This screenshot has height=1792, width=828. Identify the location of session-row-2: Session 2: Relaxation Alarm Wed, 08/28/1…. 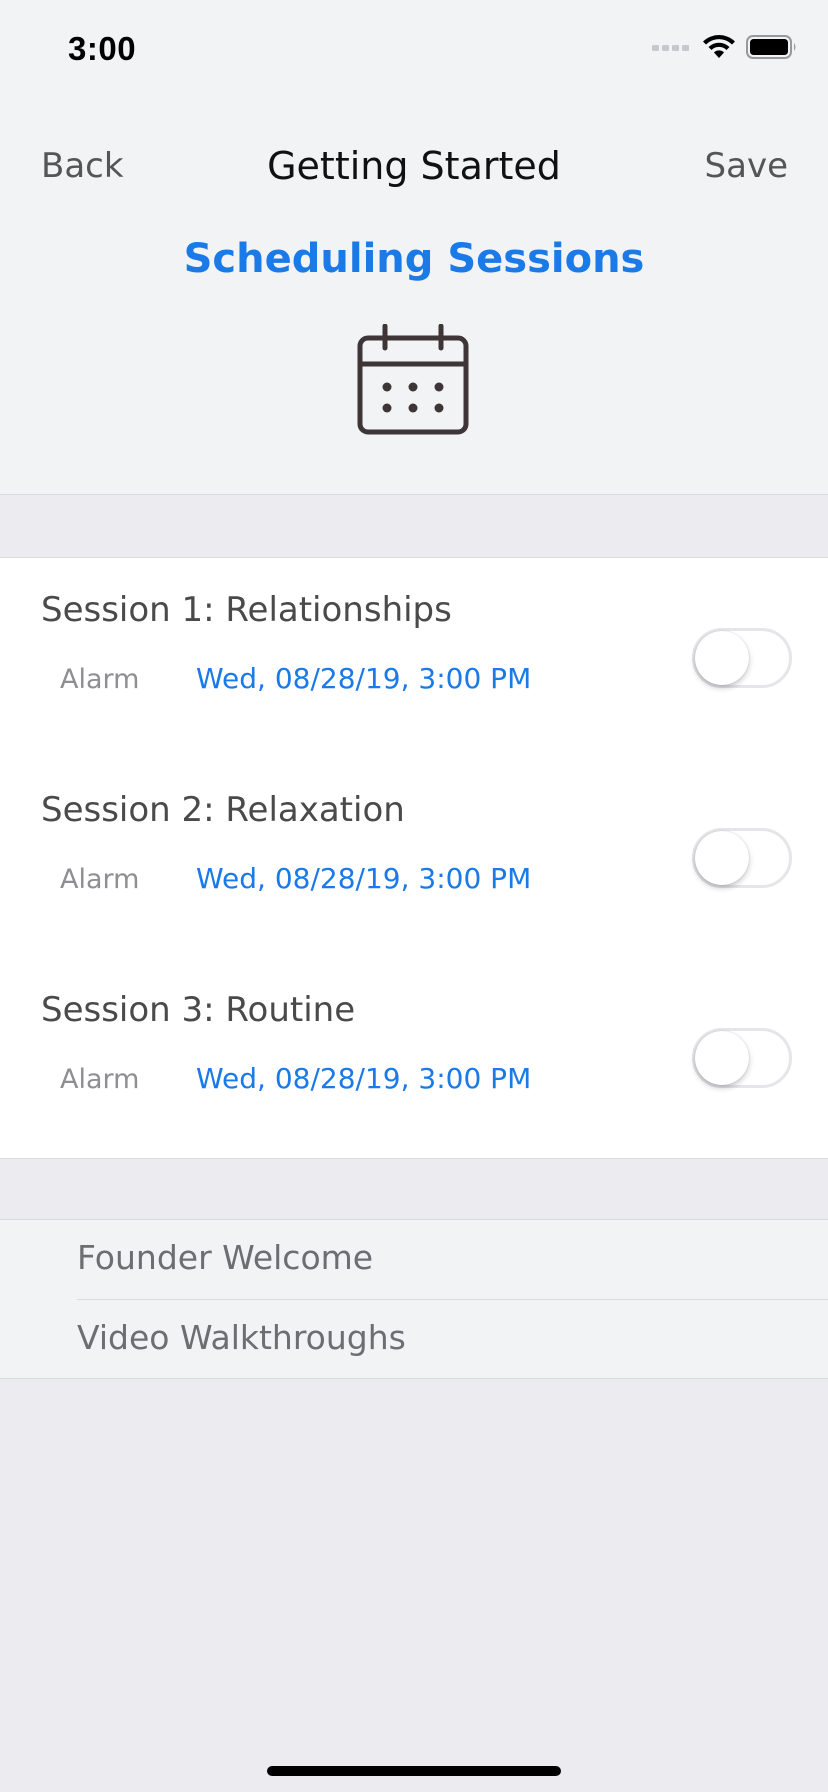
(414, 858).